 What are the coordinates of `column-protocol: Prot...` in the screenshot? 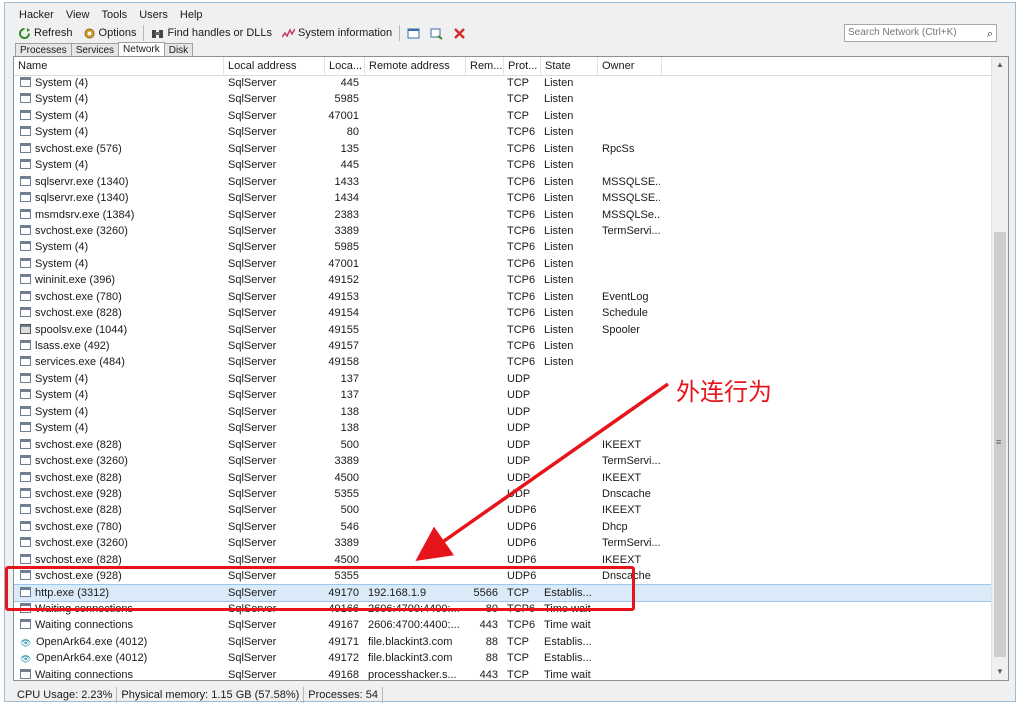 It's located at (522, 66).